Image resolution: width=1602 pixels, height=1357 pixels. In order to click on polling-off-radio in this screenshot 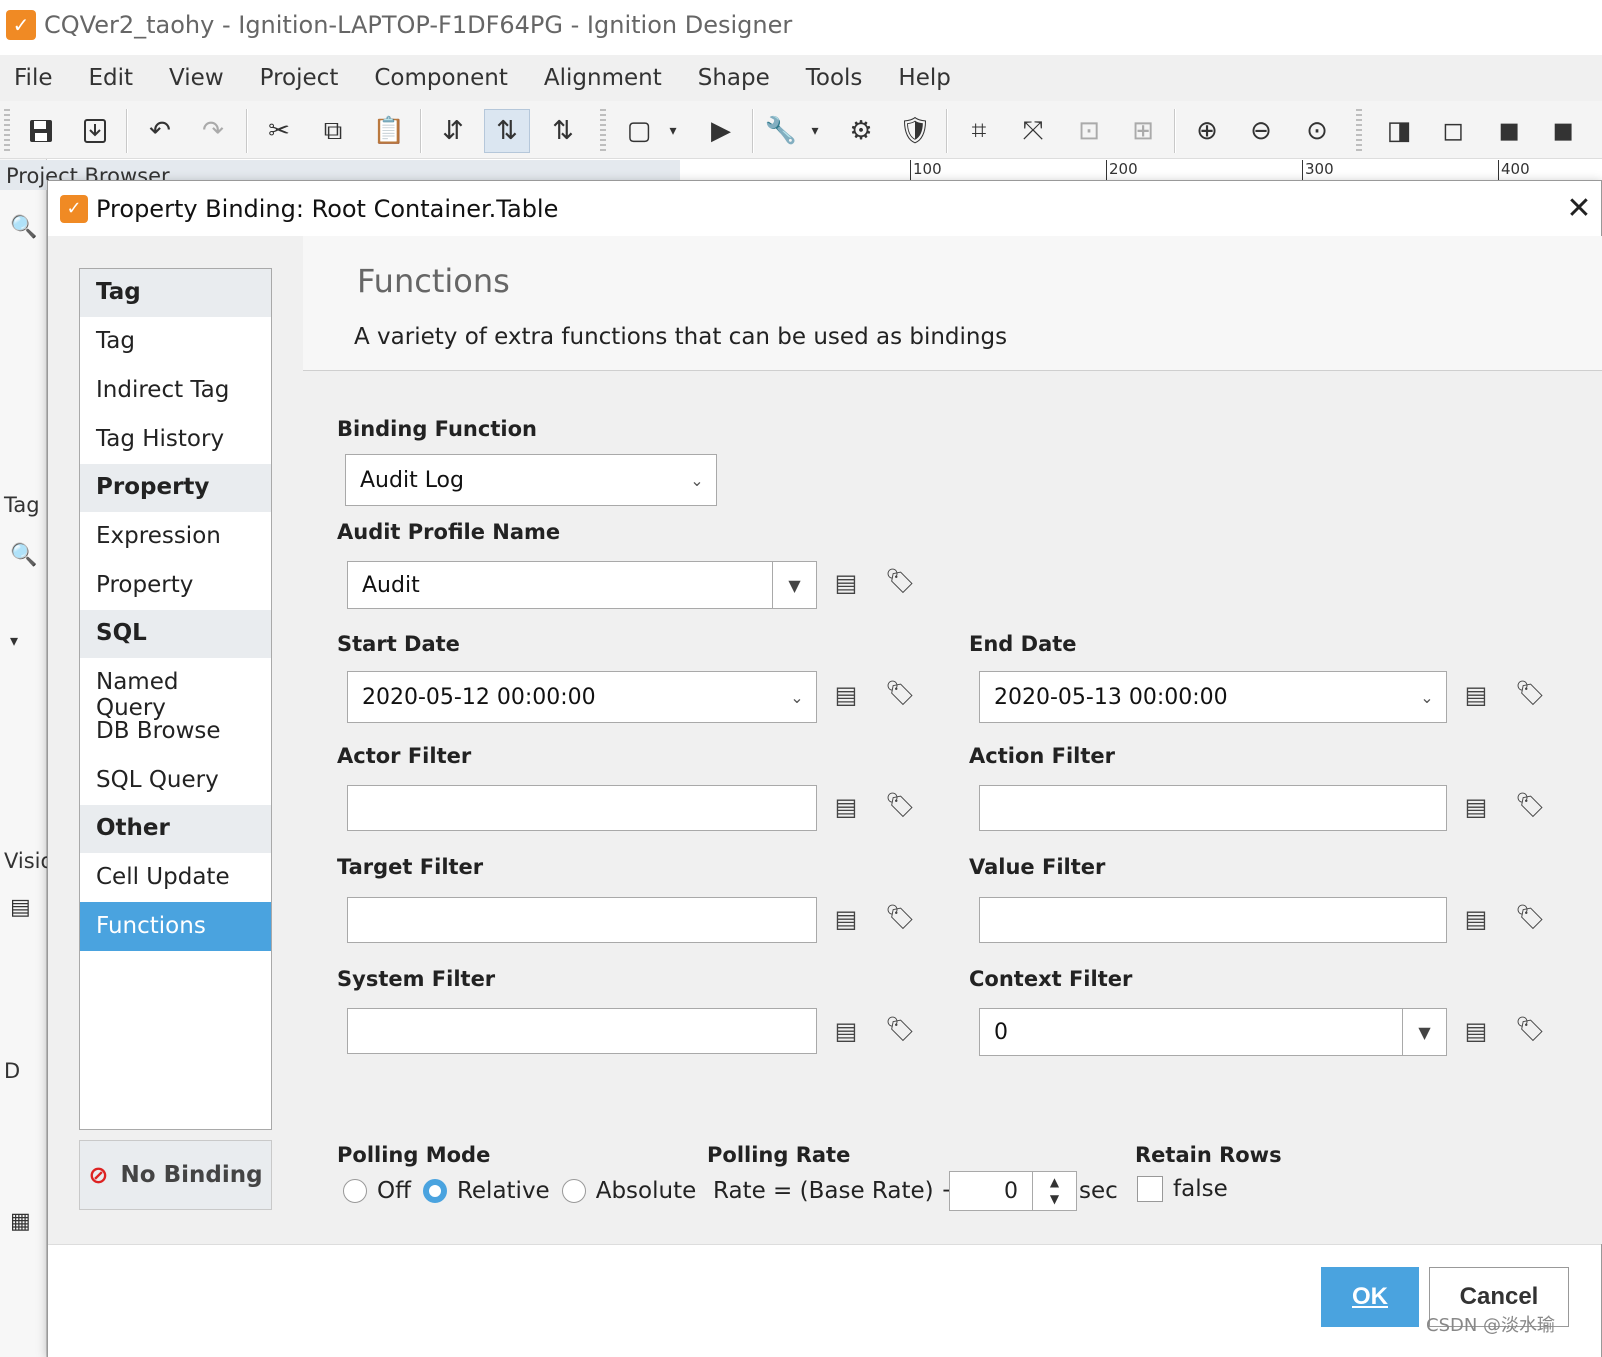, I will do `click(355, 1191)`.